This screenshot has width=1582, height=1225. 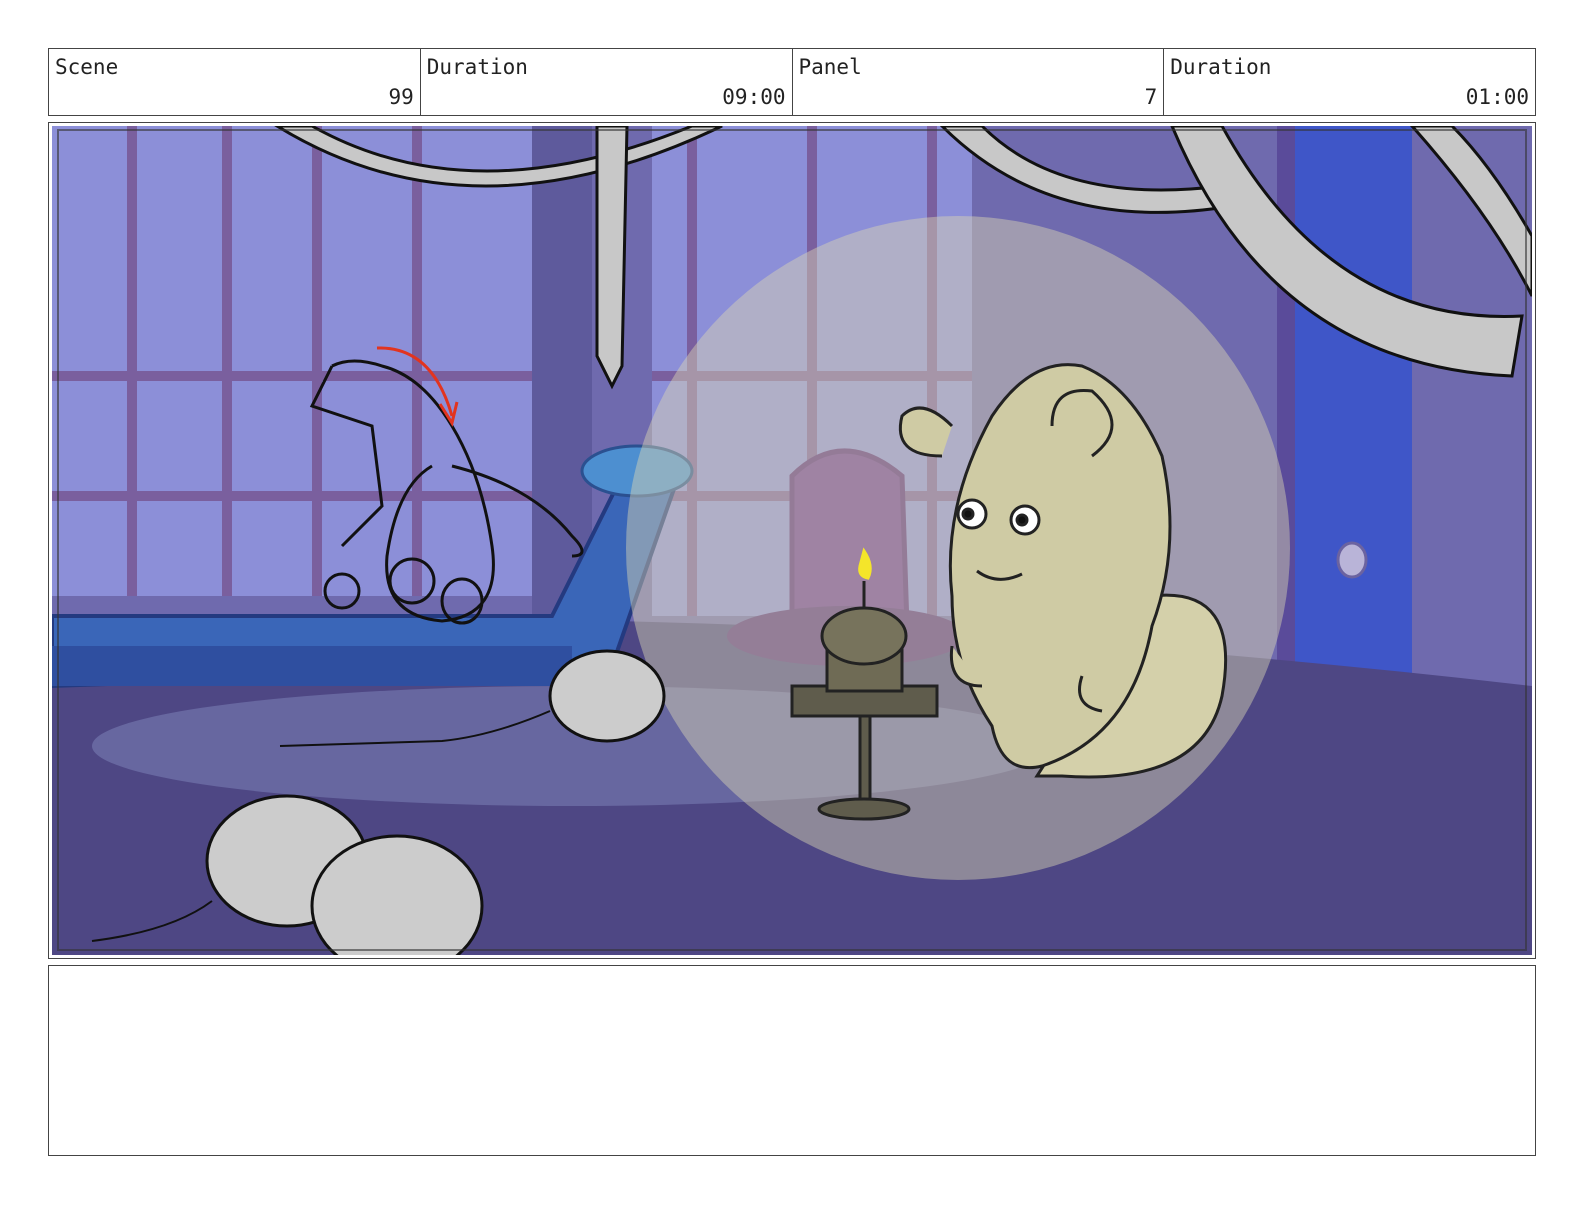 I want to click on left-window, so click(x=322, y=376).